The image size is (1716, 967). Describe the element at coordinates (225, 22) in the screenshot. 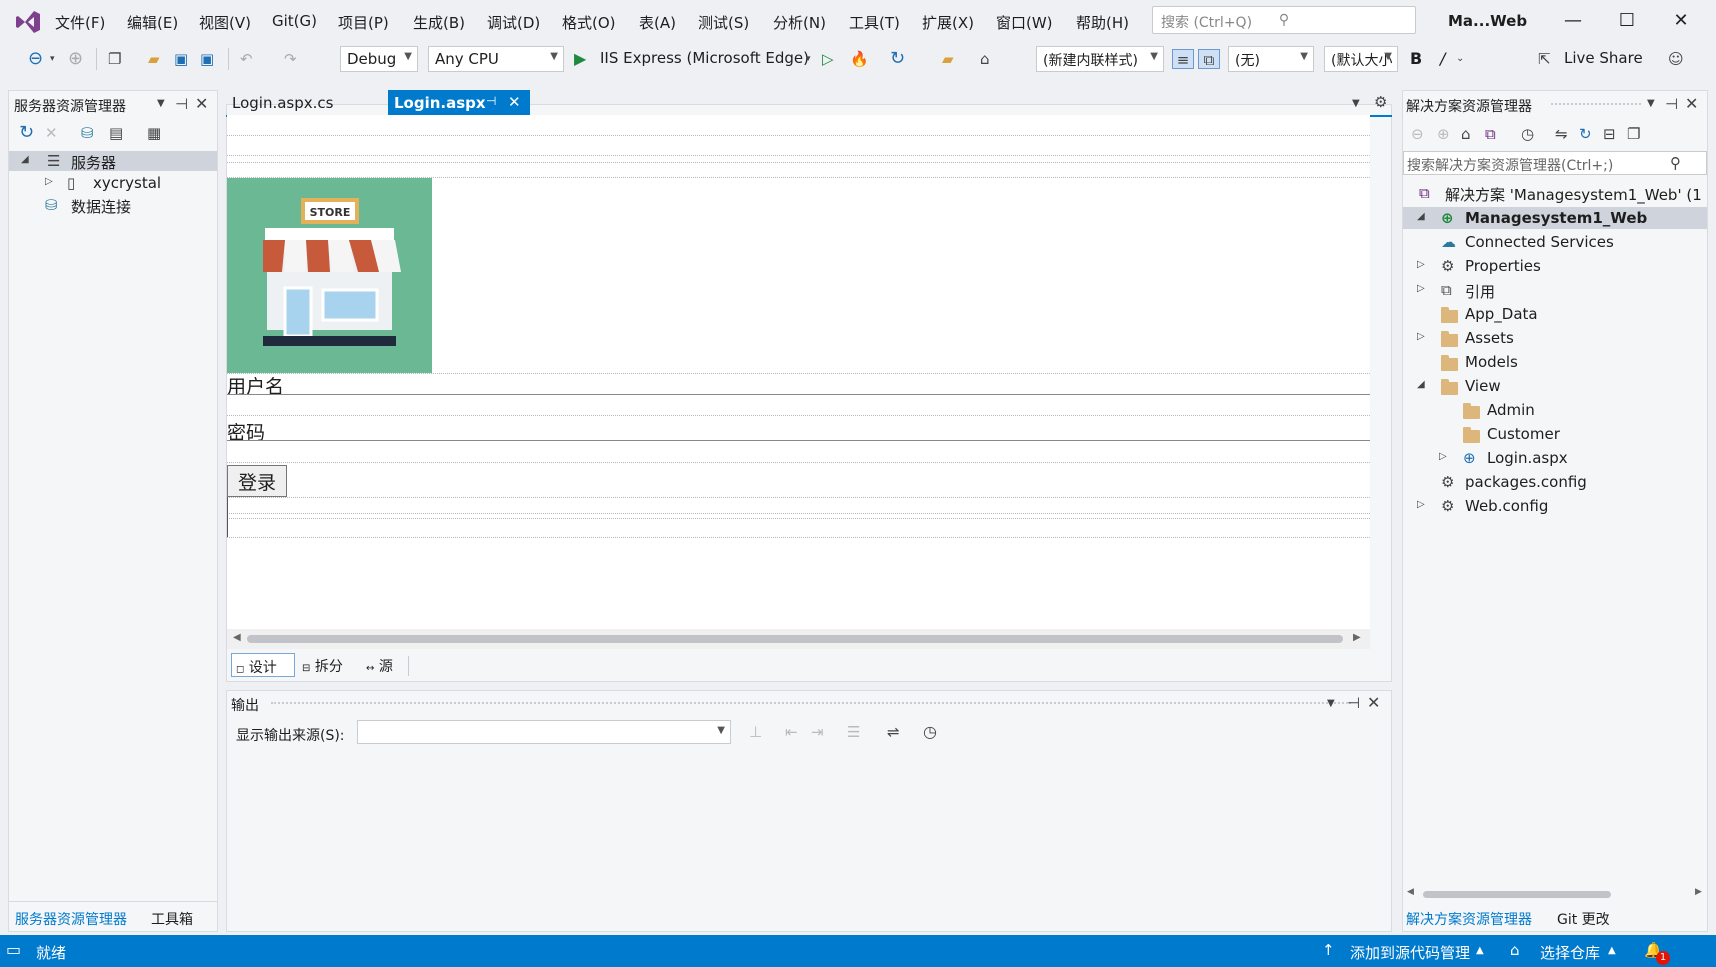

I see `menu-item-2: 视图(V)` at that location.